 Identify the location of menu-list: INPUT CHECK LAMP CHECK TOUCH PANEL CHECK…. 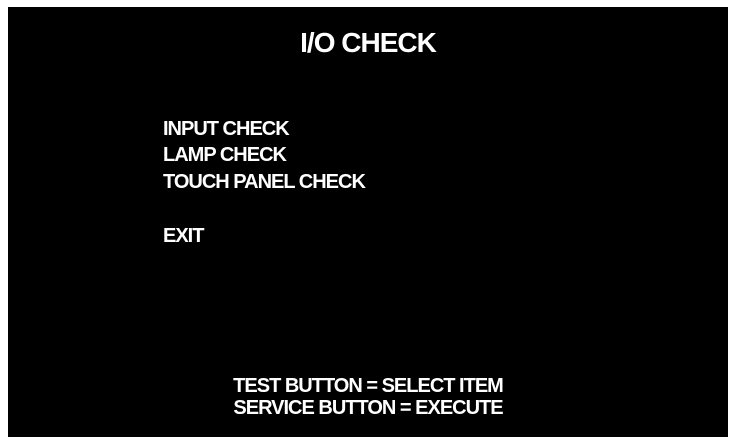
(264, 183).